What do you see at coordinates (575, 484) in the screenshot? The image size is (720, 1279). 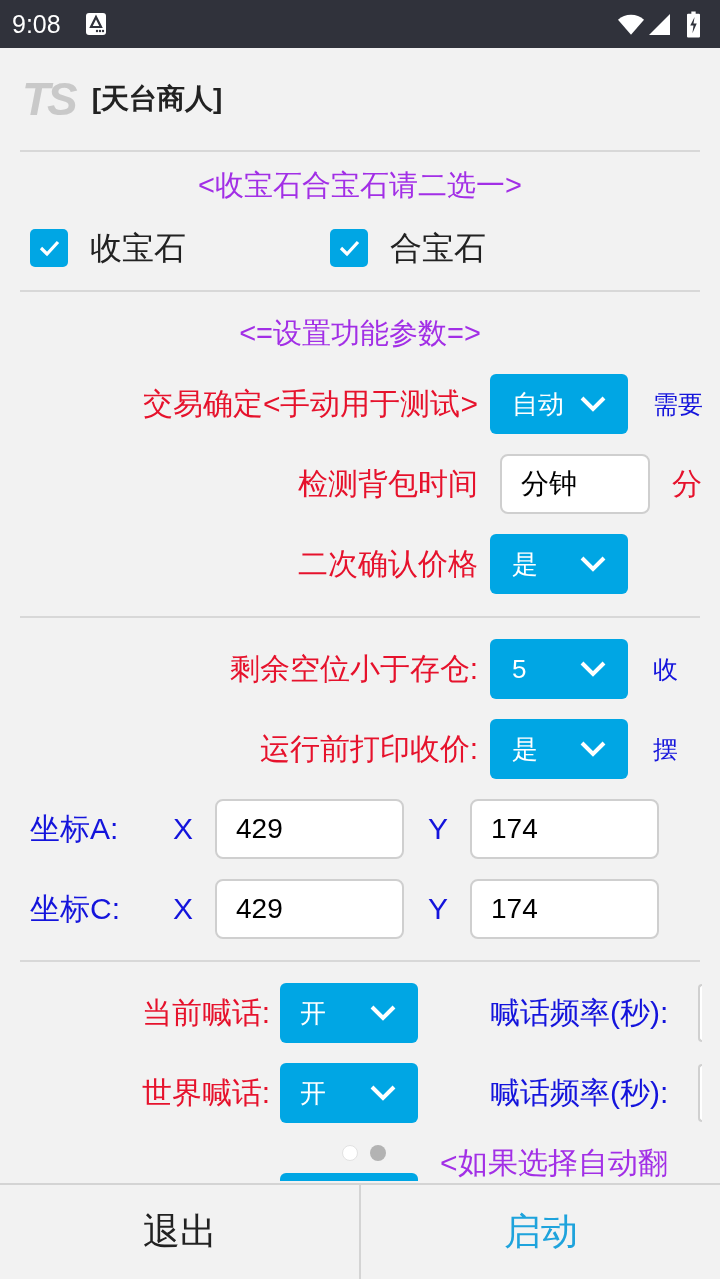 I see `text-field: 分钟` at bounding box center [575, 484].